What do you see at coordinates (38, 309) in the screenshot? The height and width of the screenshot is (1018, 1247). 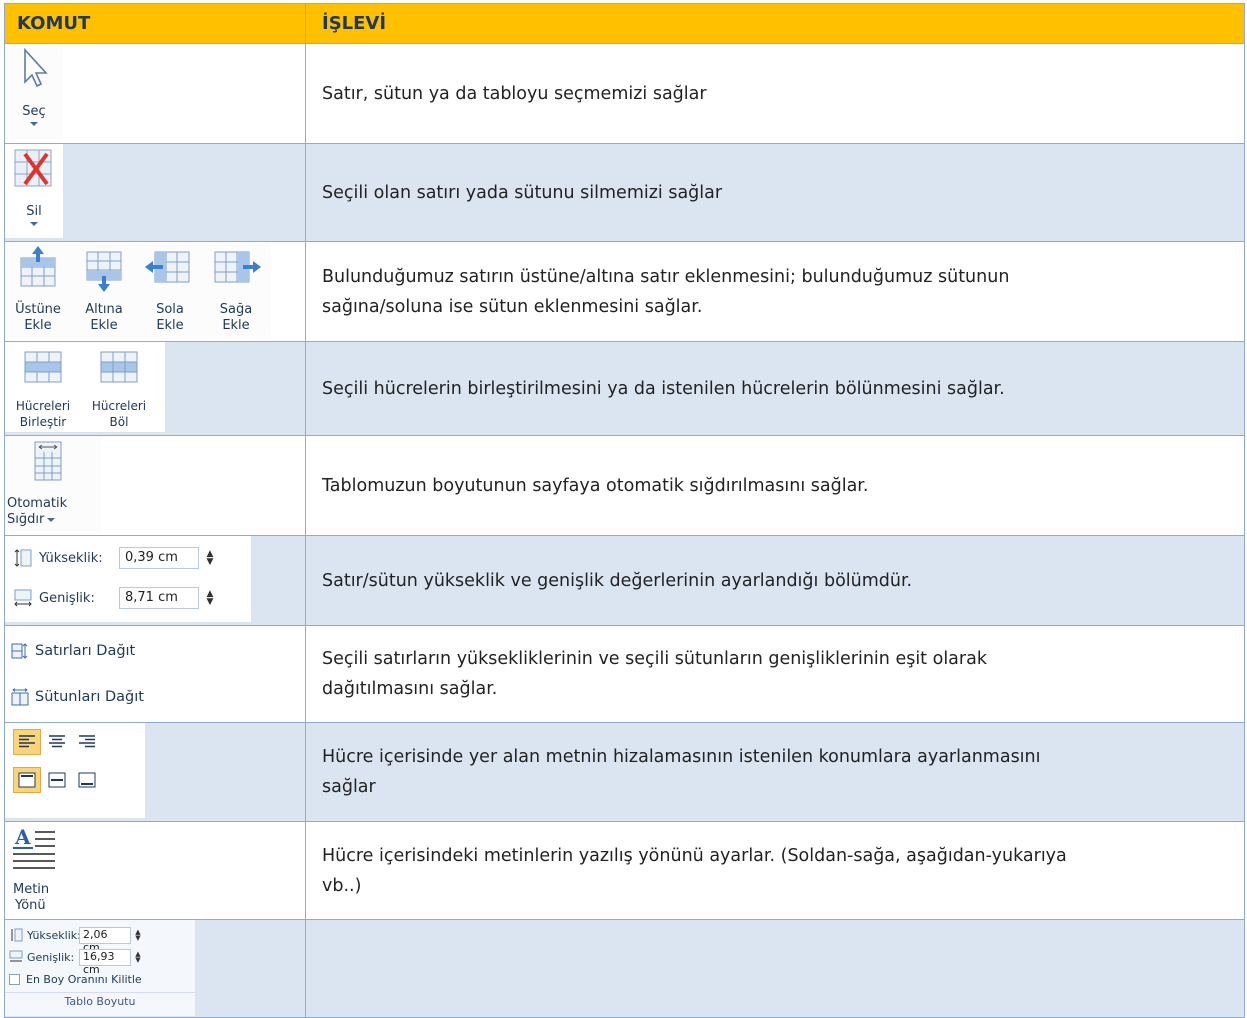 I see `insert-above-label: Üstüne` at bounding box center [38, 309].